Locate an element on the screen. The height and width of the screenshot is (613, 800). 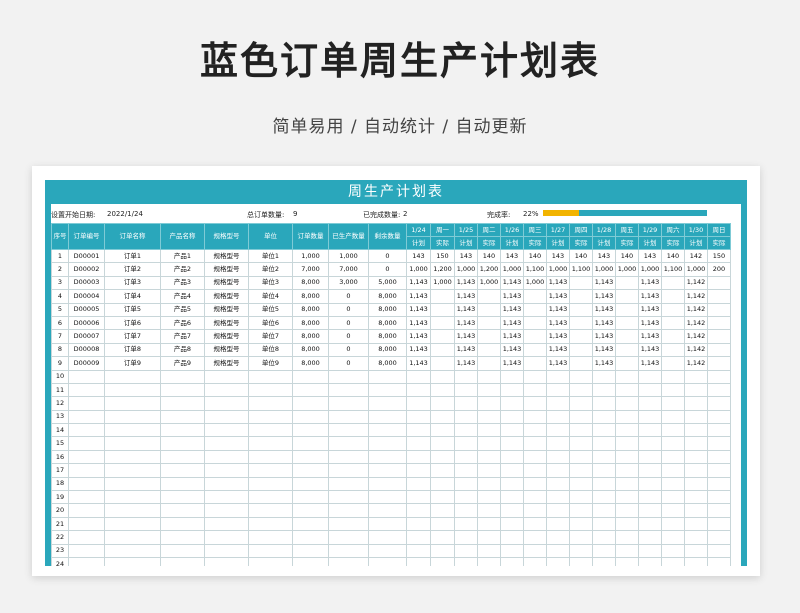
table-cell: 1,100 is located at coordinates (673, 269).